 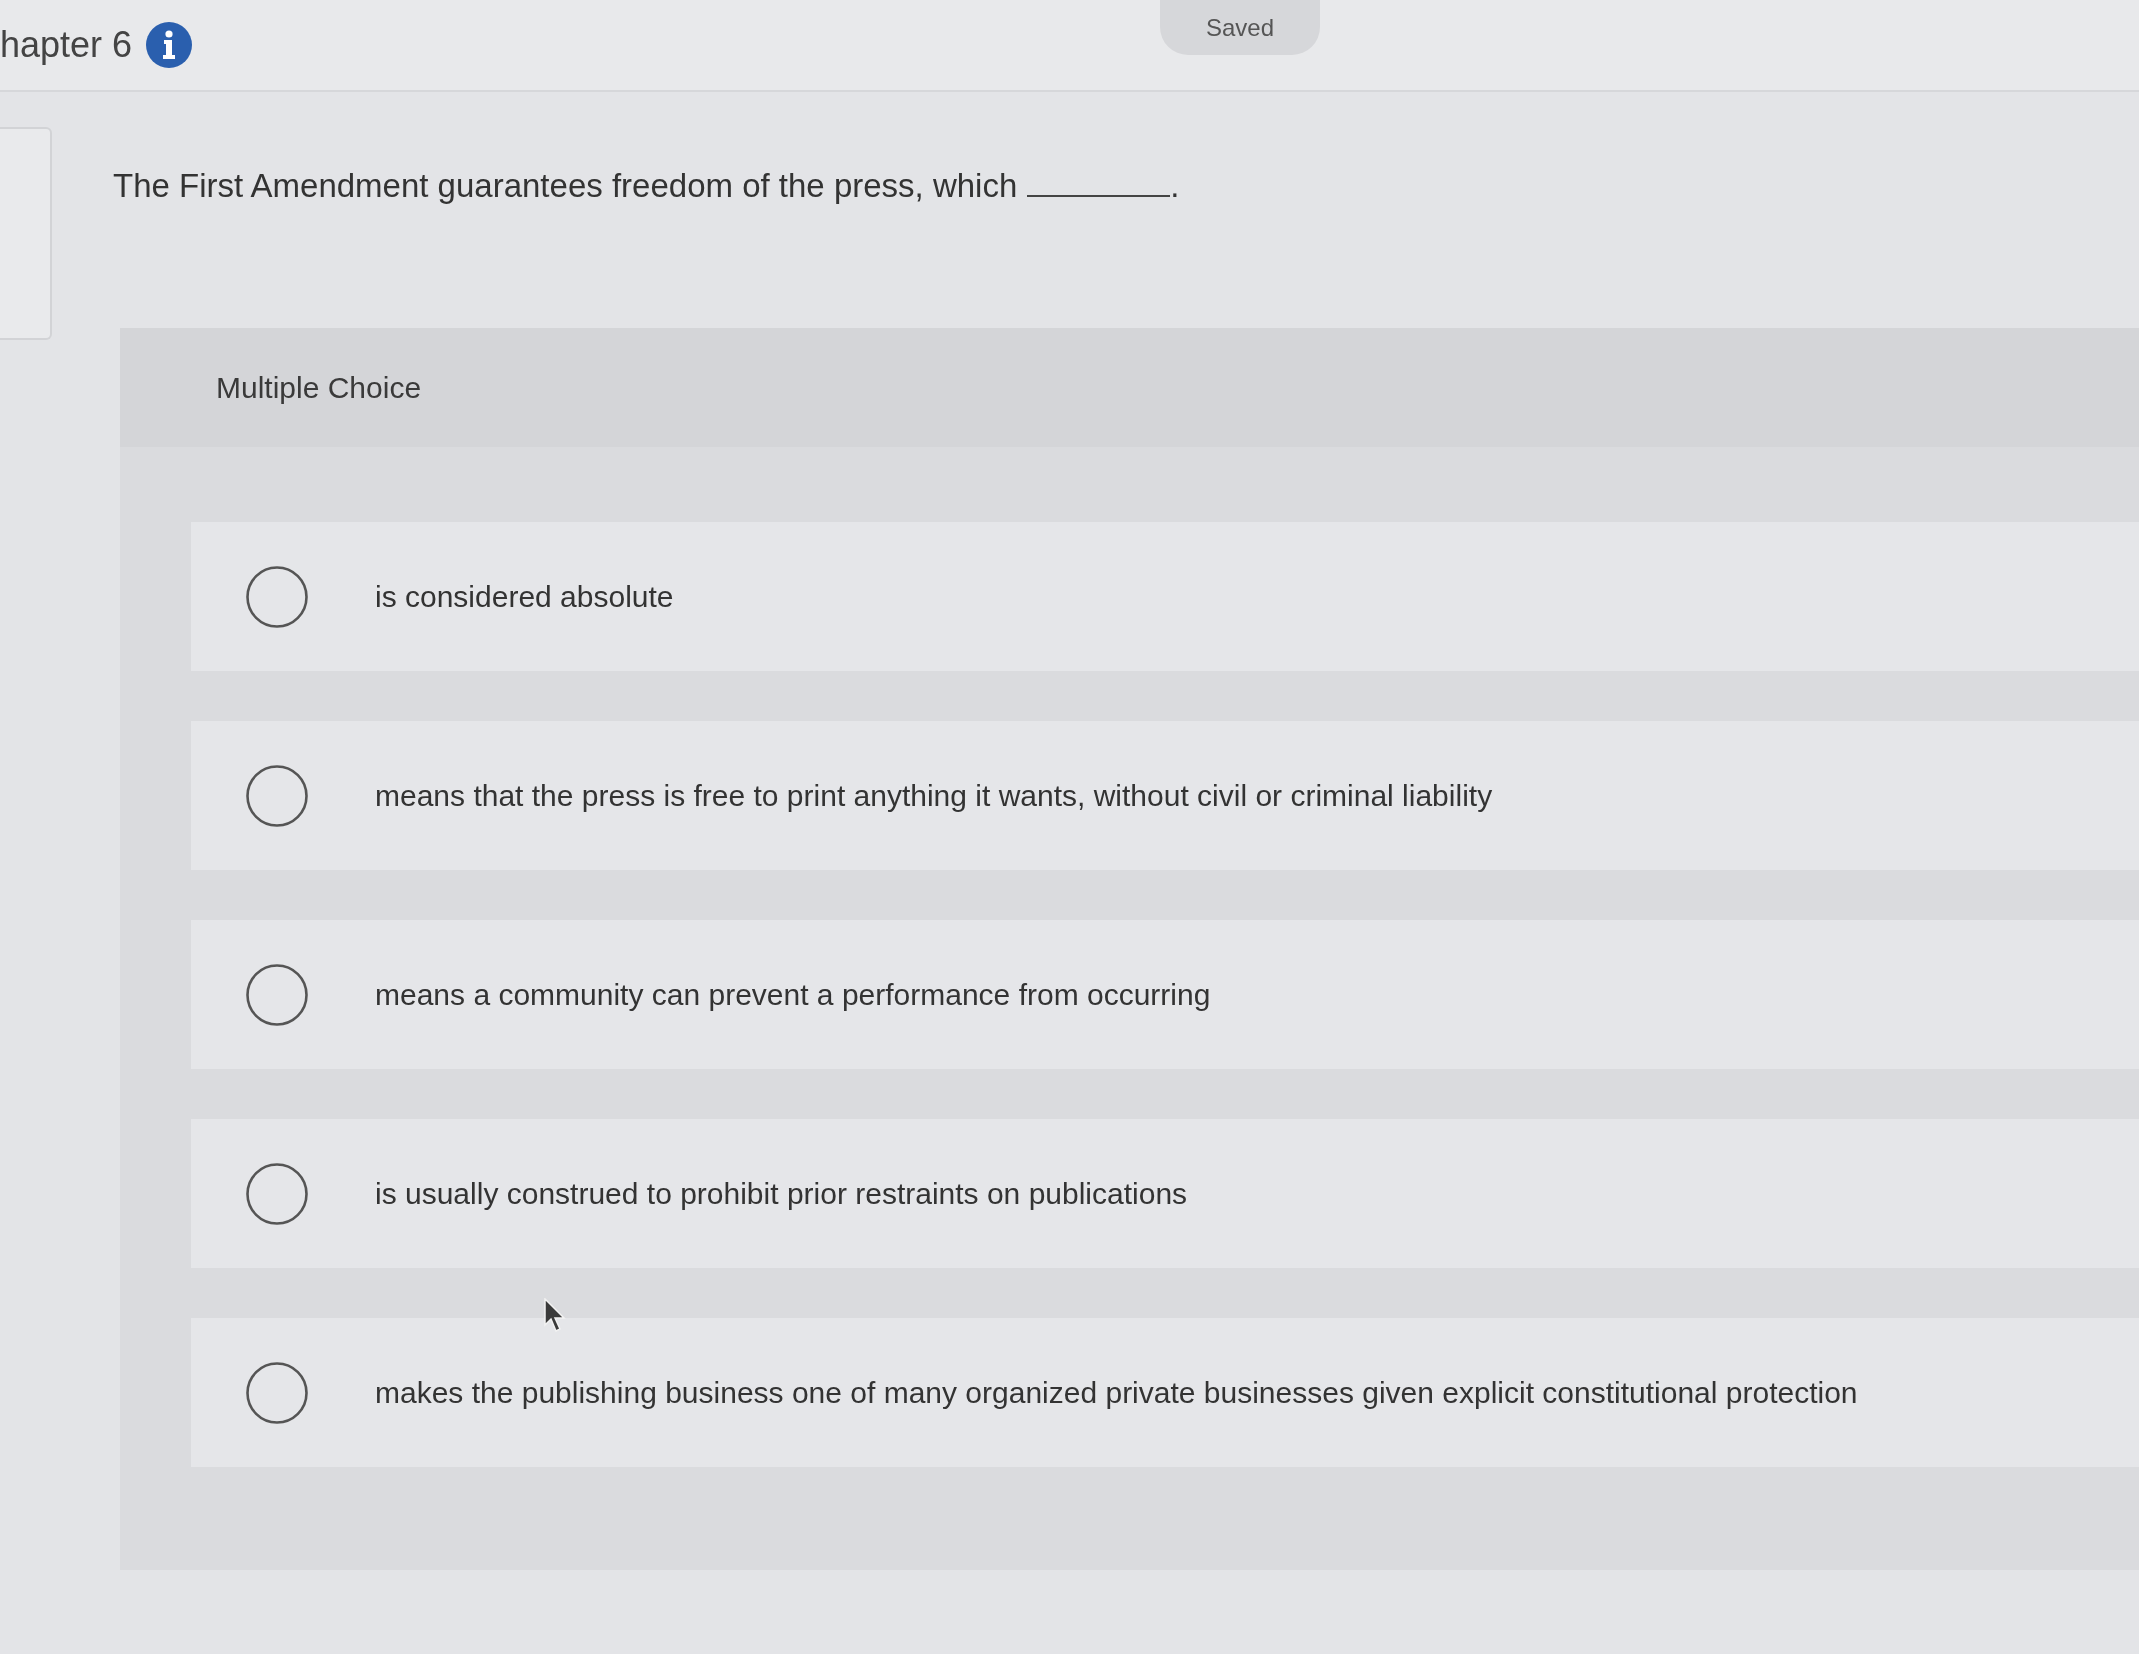 I want to click on saved-status: Saved, so click(x=1240, y=27).